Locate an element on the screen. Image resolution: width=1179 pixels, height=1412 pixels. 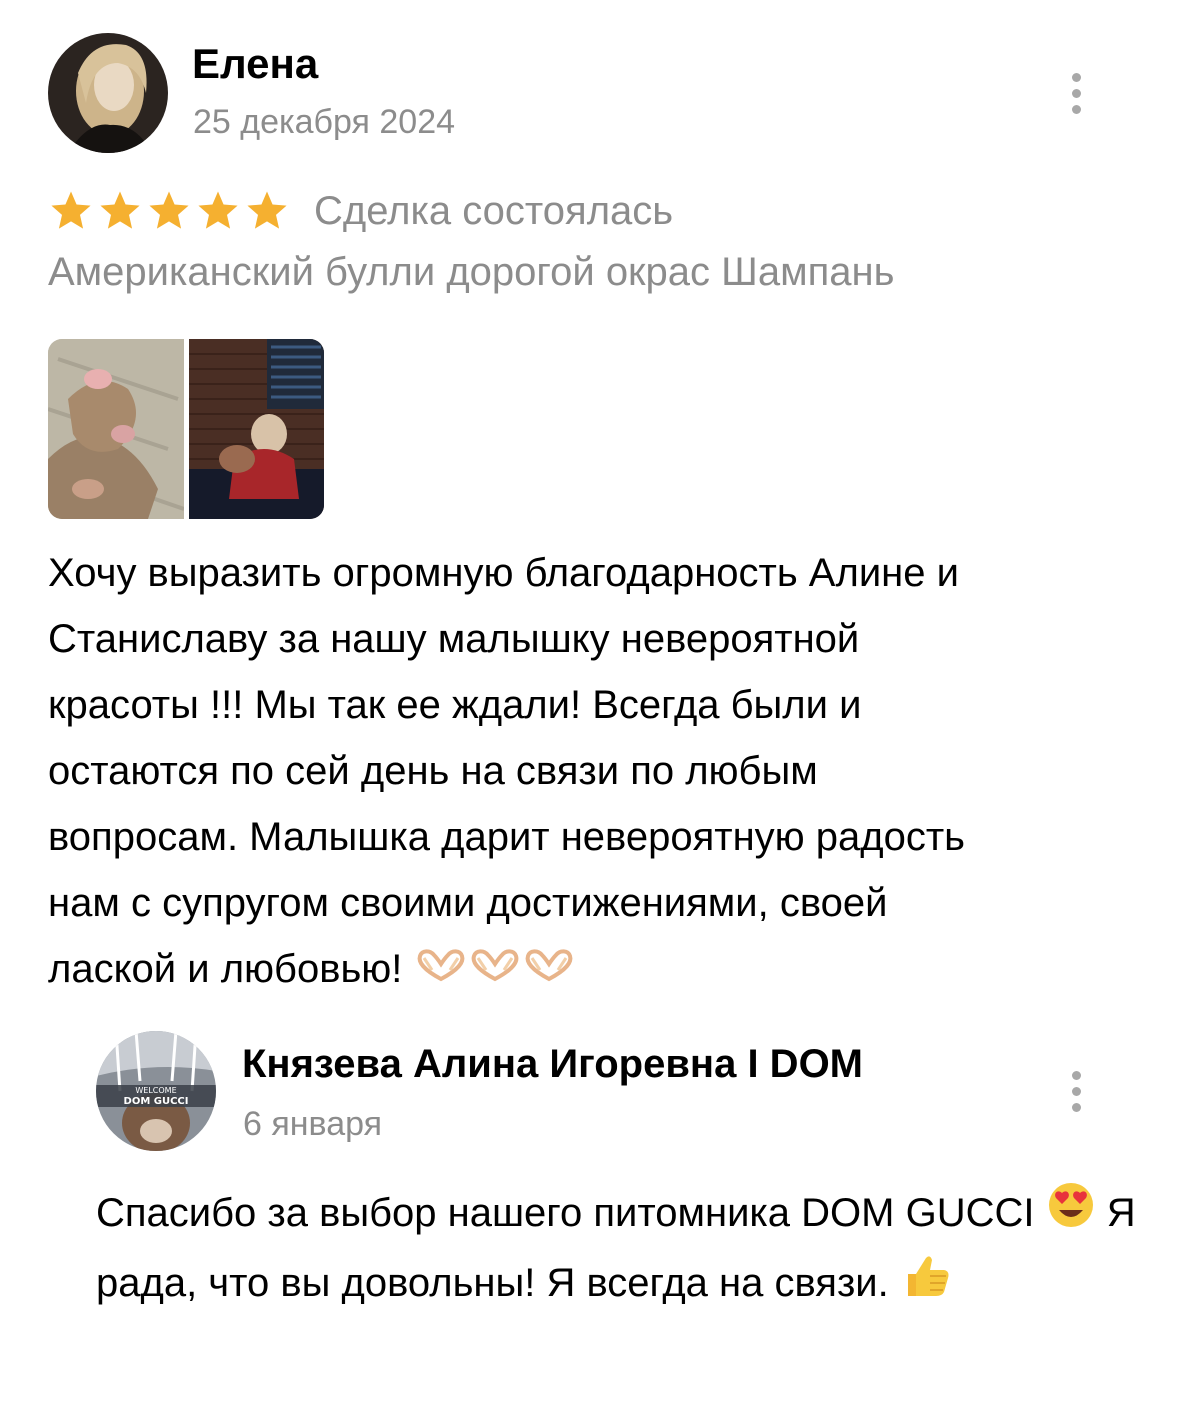
rating-row: Сделка состоялась is located at coordinates (360, 211).